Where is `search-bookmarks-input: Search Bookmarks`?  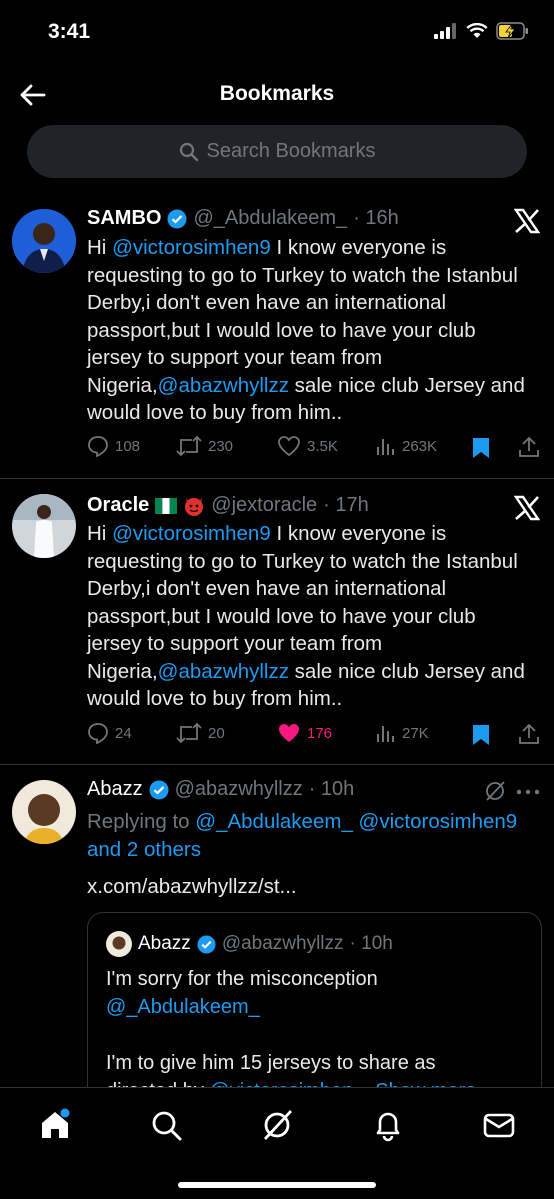
search-bookmarks-input: Search Bookmarks is located at coordinates (277, 151).